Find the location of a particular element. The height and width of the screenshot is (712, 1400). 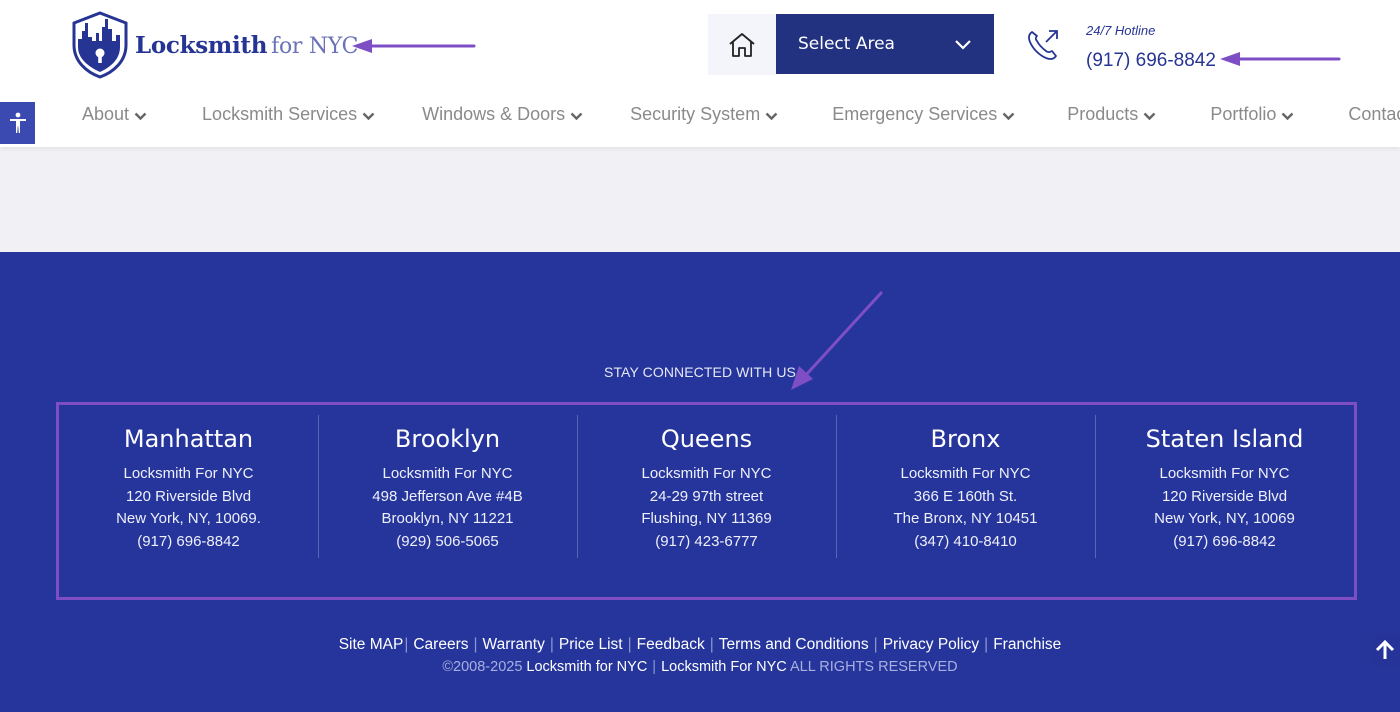

footer-link-price-list: Price List is located at coordinates (591, 644).